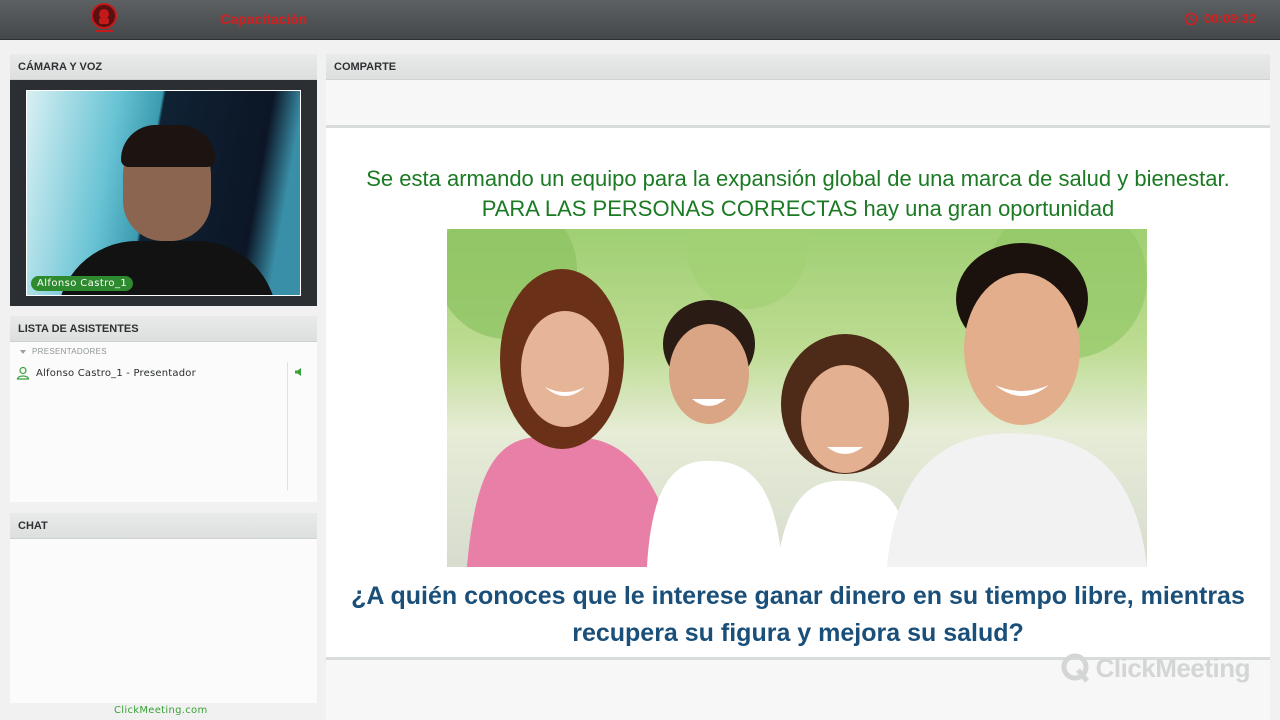 The image size is (1280, 720). Describe the element at coordinates (163, 526) in the screenshot. I see `chat-panel-title: CHAT` at that location.